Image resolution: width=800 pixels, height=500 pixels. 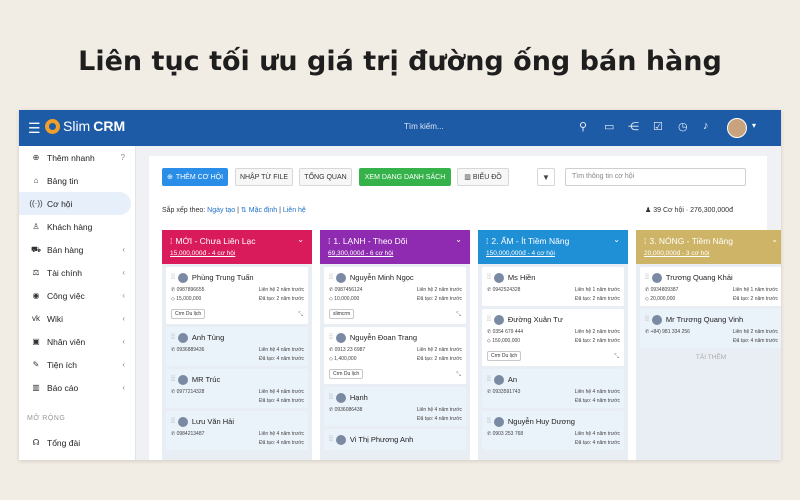 I want to click on filter-button: ▼, so click(x=546, y=177).